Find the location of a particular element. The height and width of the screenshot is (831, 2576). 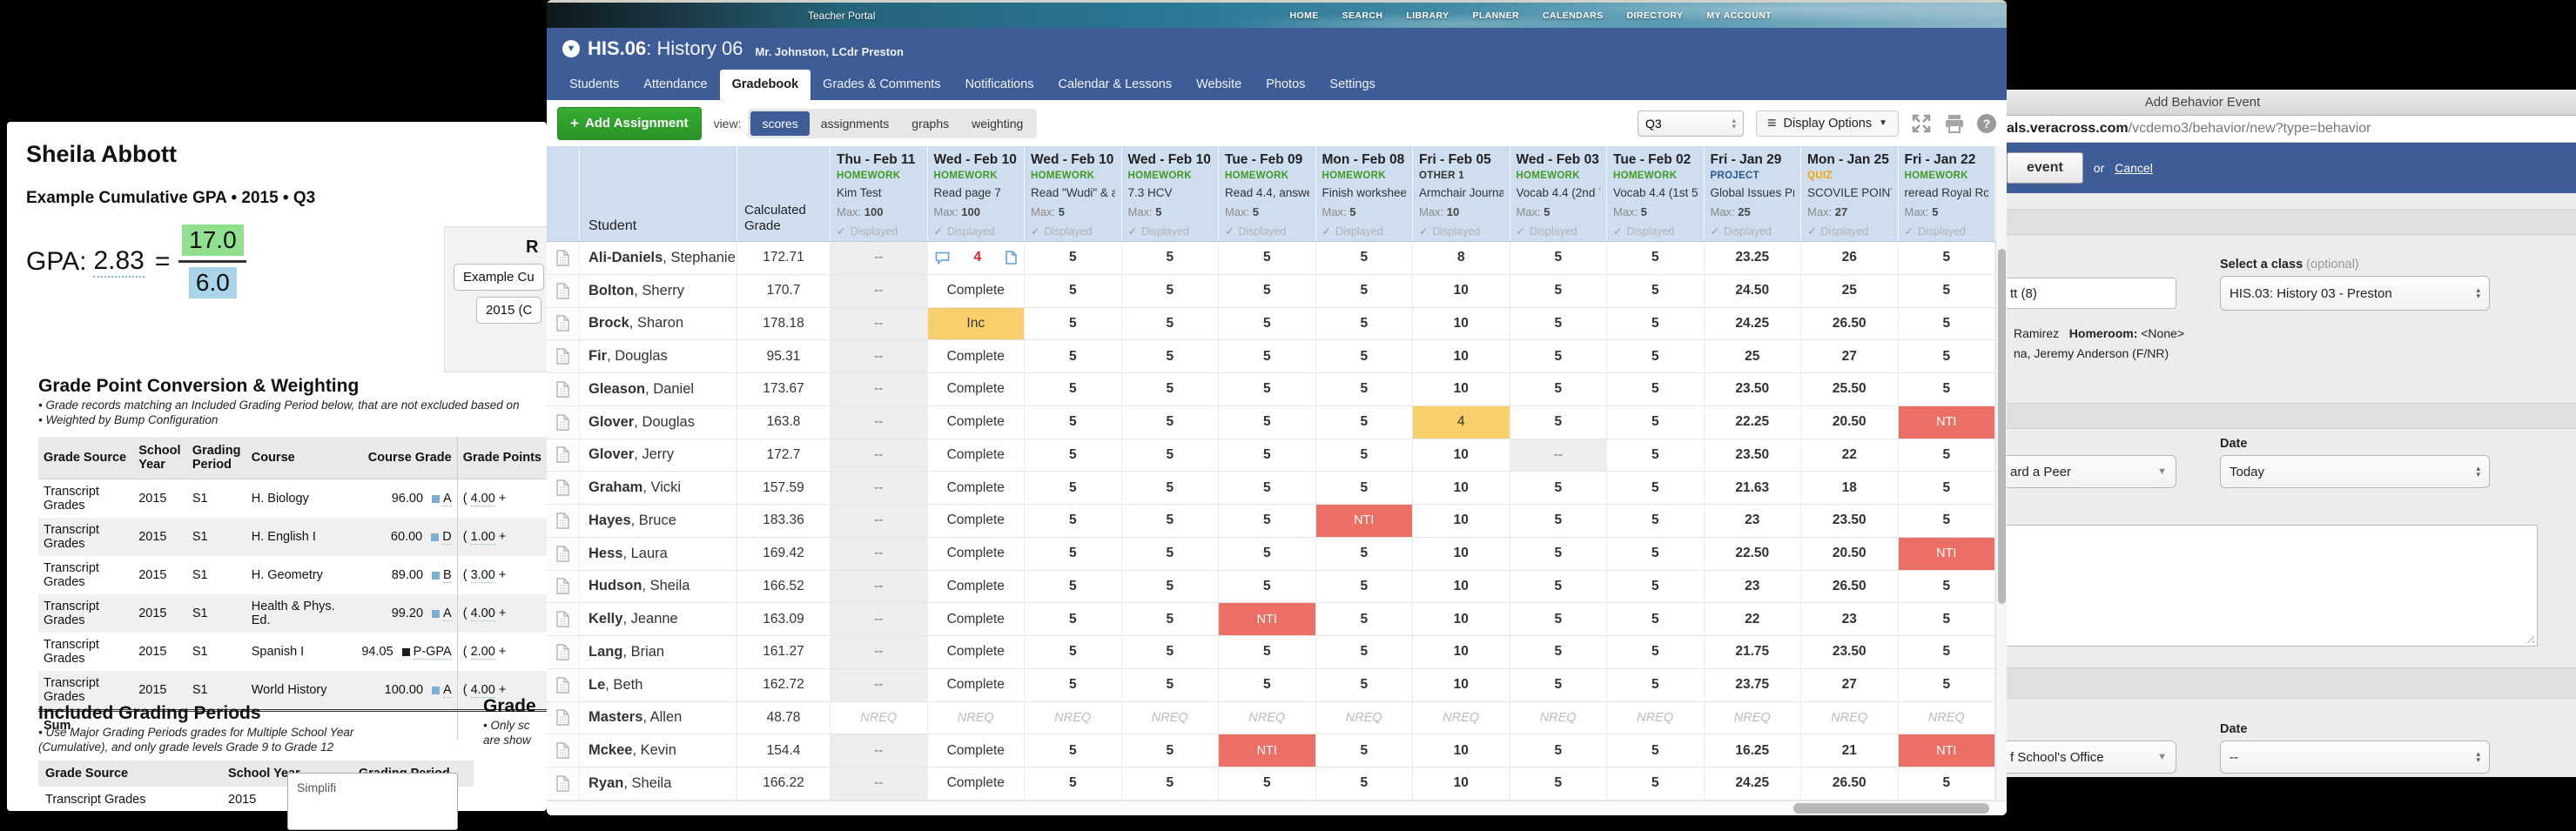

student-name: Gleason, Daniel is located at coordinates (658, 389).